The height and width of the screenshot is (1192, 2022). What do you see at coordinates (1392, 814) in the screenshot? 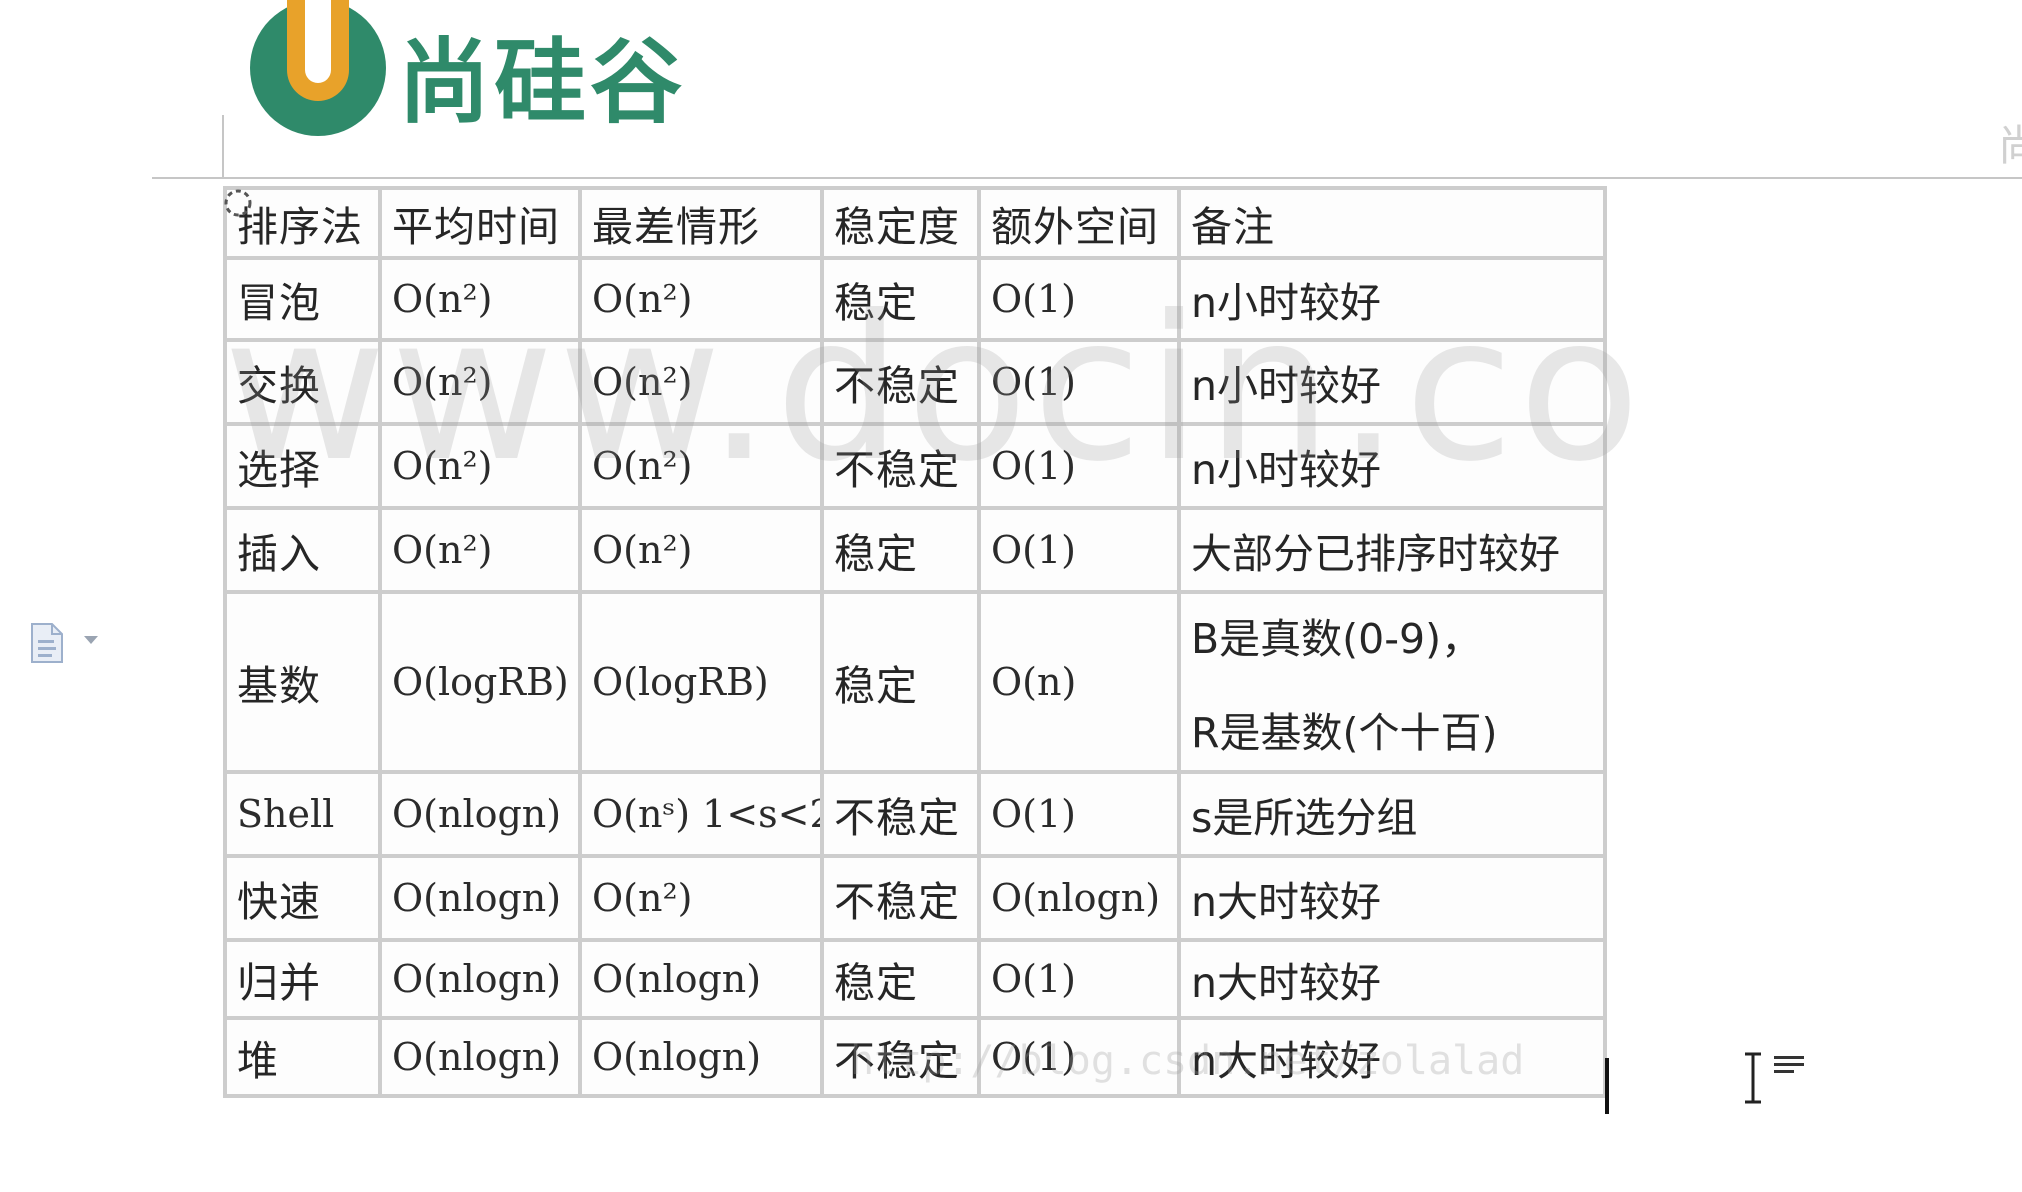
I see `cell-note: s是所选分组` at bounding box center [1392, 814].